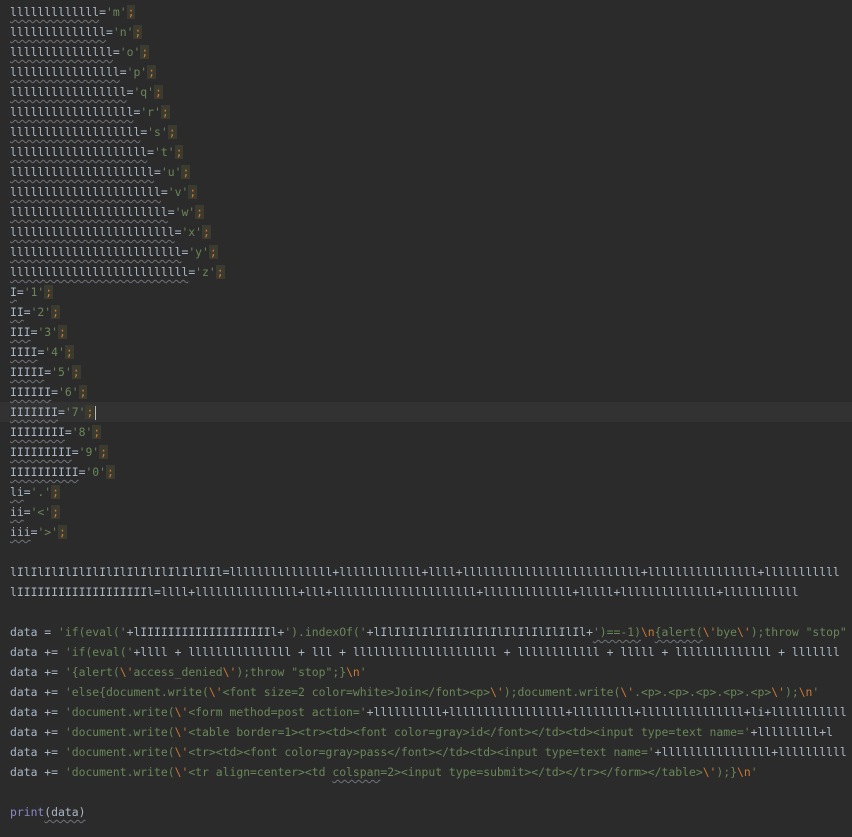 The width and height of the screenshot is (852, 837). What do you see at coordinates (90, 112) in the screenshot?
I see `code-line: llllllllllllllllll='r';` at bounding box center [90, 112].